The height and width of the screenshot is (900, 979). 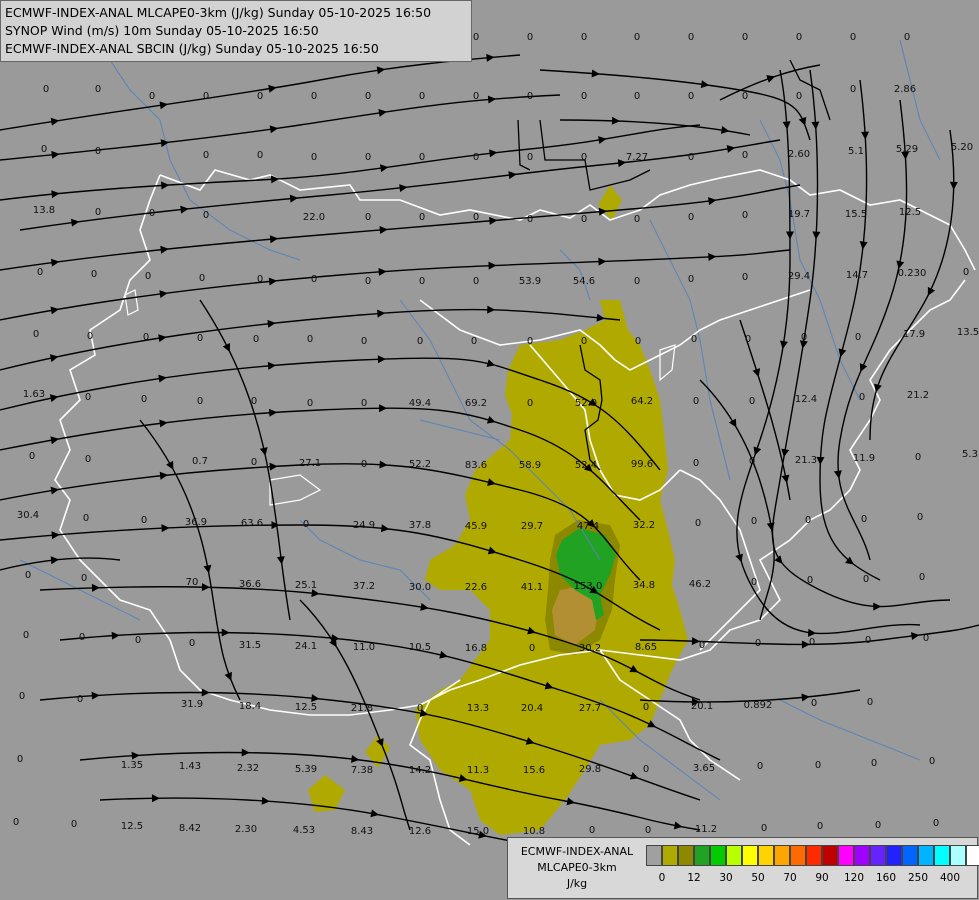 What do you see at coordinates (34, 394) in the screenshot?
I see `grid-value: 1.63` at bounding box center [34, 394].